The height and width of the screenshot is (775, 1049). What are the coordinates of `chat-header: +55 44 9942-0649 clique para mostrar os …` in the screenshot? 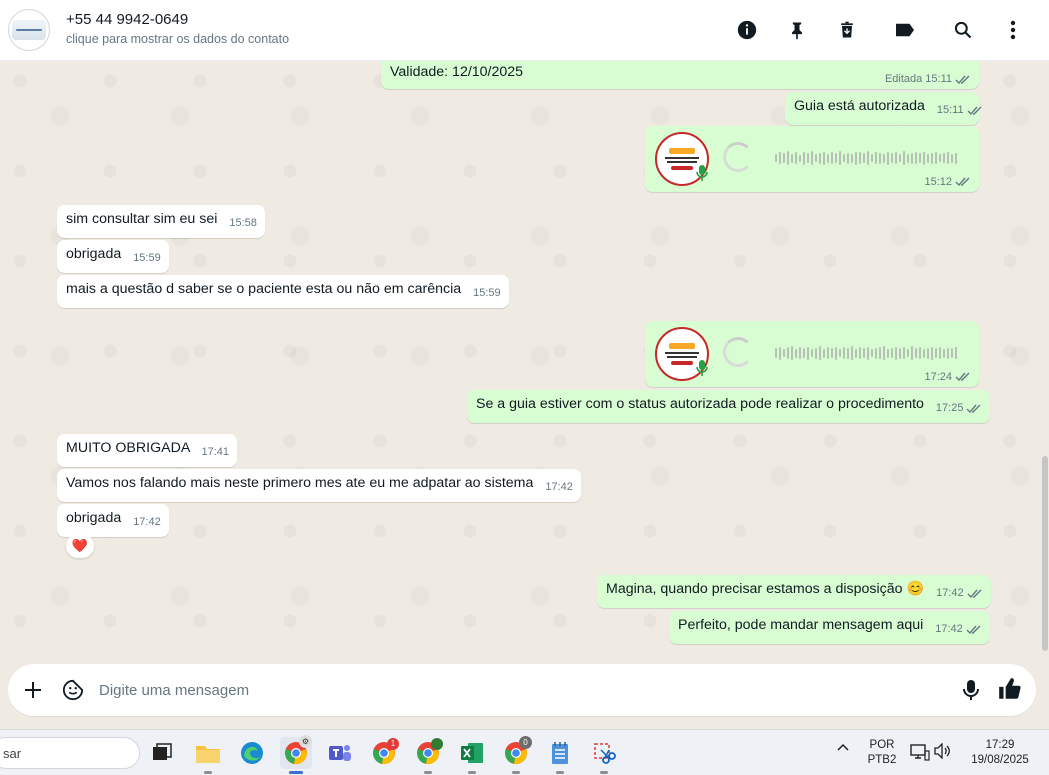 It's located at (524, 30).